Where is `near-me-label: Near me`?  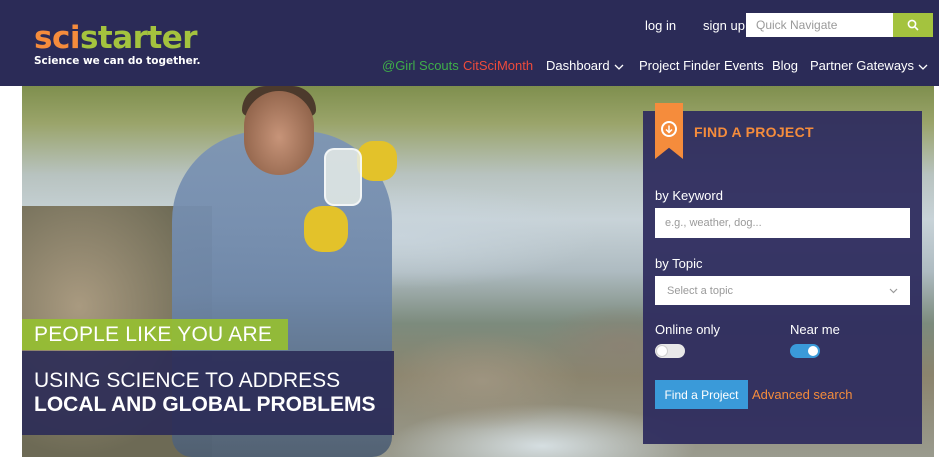
near-me-label: Near me is located at coordinates (815, 329).